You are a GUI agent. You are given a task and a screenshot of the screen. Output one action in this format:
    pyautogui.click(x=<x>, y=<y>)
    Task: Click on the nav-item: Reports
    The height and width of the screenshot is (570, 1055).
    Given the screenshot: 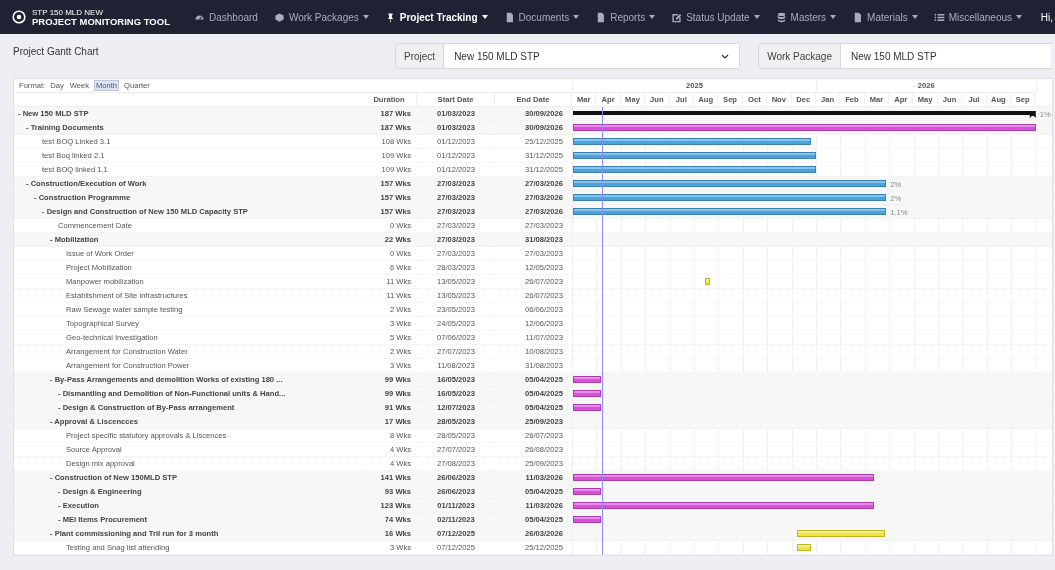 What is the action you would take?
    pyautogui.click(x=625, y=17)
    